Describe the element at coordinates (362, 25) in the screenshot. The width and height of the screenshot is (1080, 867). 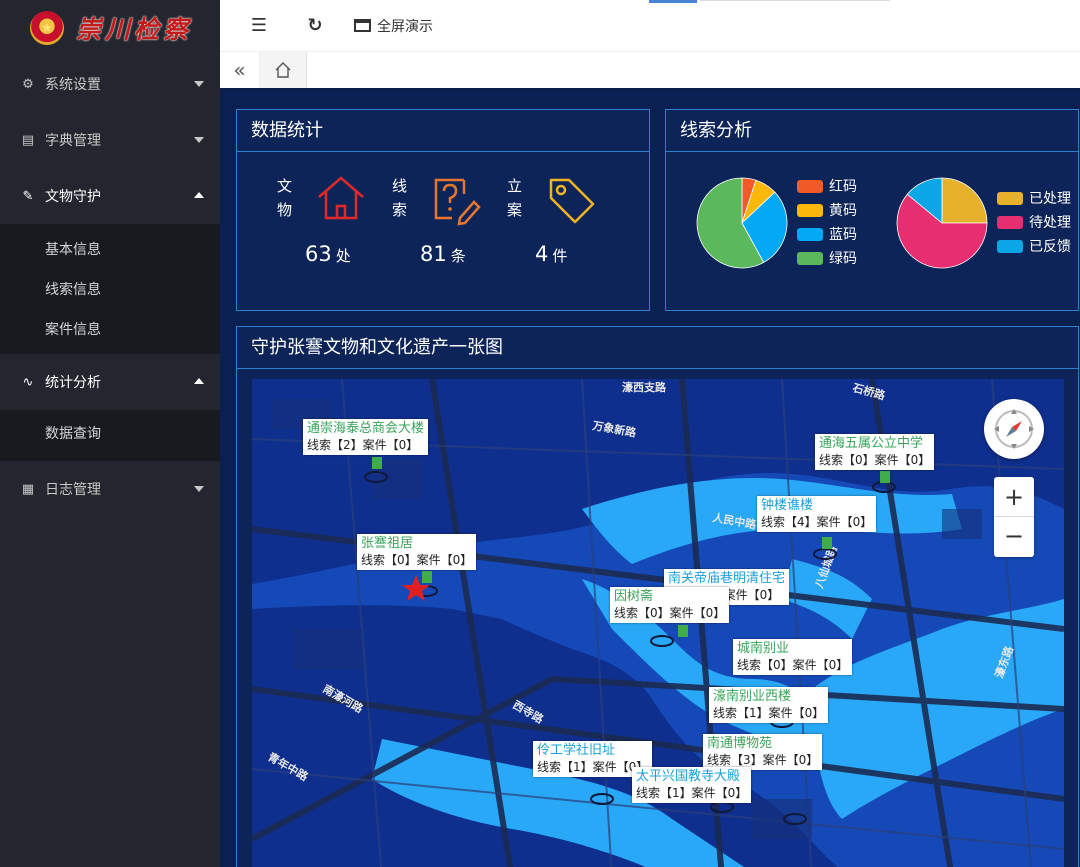
I see `fullscreen-icon` at that location.